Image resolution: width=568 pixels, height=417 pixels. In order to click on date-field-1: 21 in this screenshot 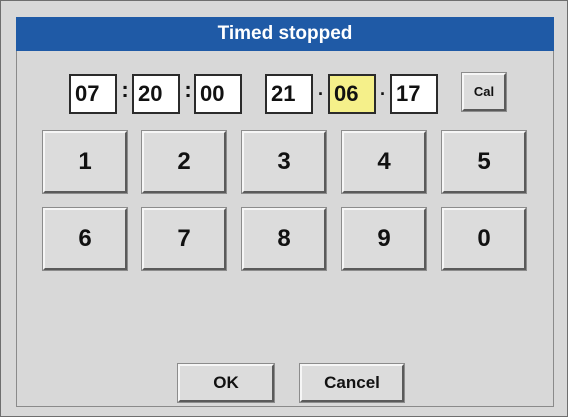, I will do `click(289, 94)`.